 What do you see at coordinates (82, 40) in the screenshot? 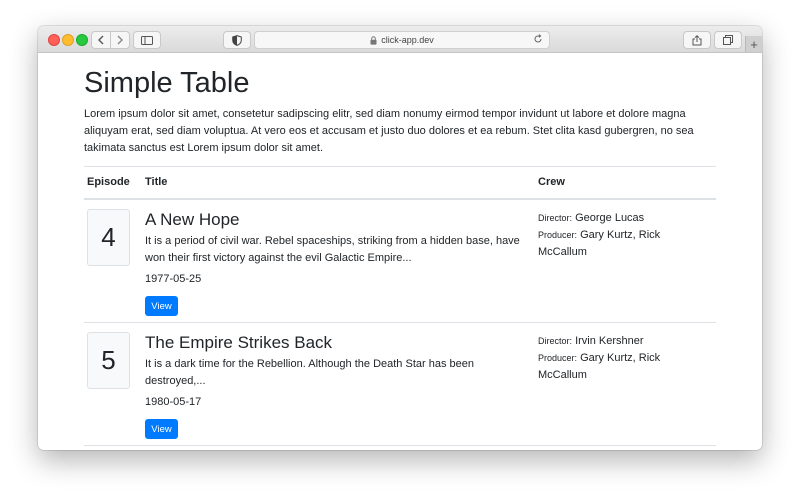
I see `zoom-window-button` at bounding box center [82, 40].